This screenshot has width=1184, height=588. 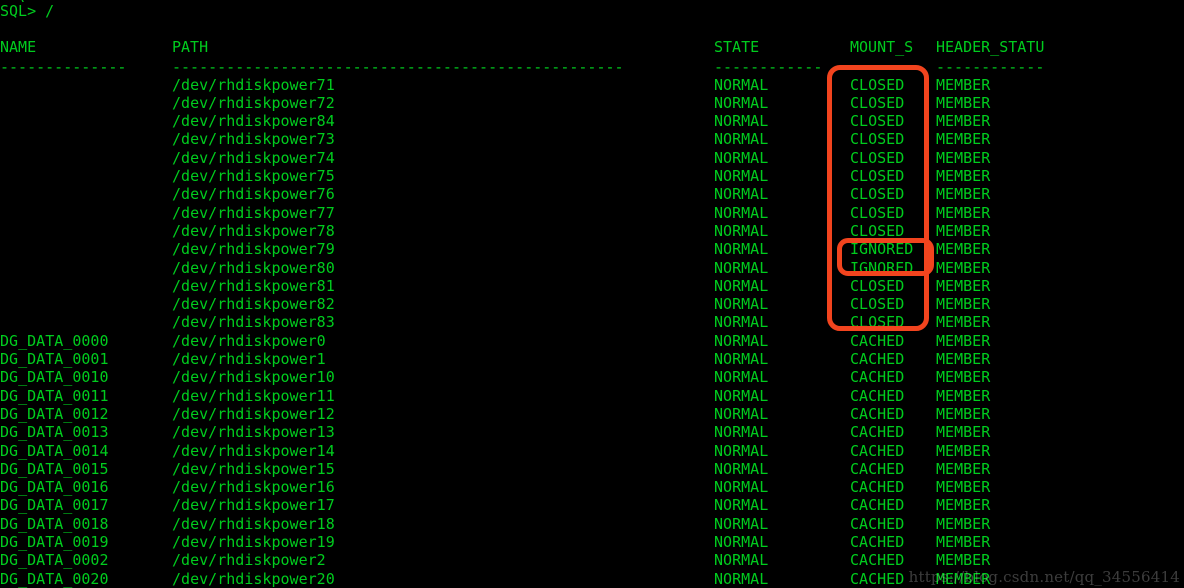 What do you see at coordinates (737, 47) in the screenshot?
I see `column-header-state: STATE` at bounding box center [737, 47].